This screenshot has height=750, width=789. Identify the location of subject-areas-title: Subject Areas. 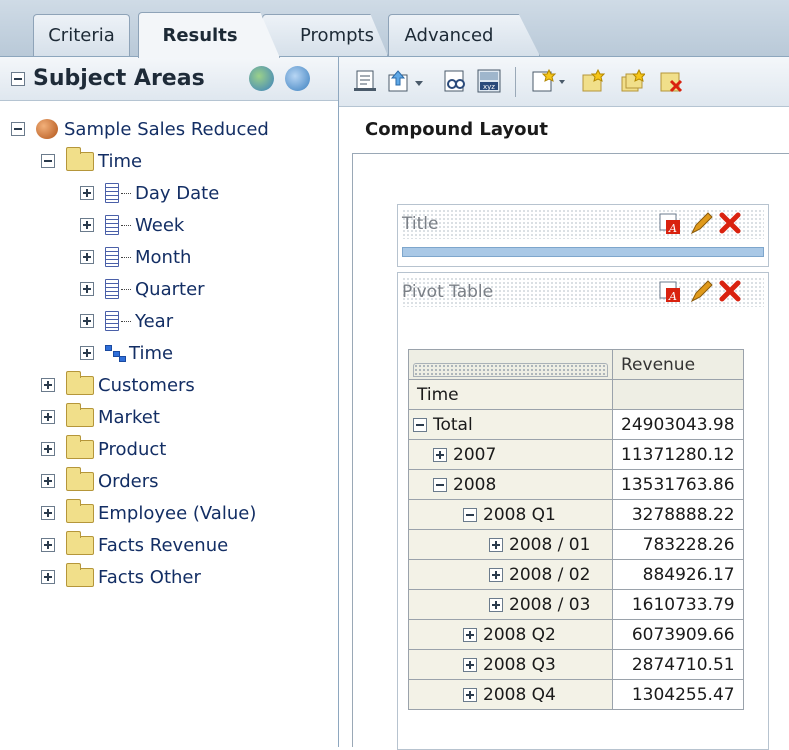
(119, 78).